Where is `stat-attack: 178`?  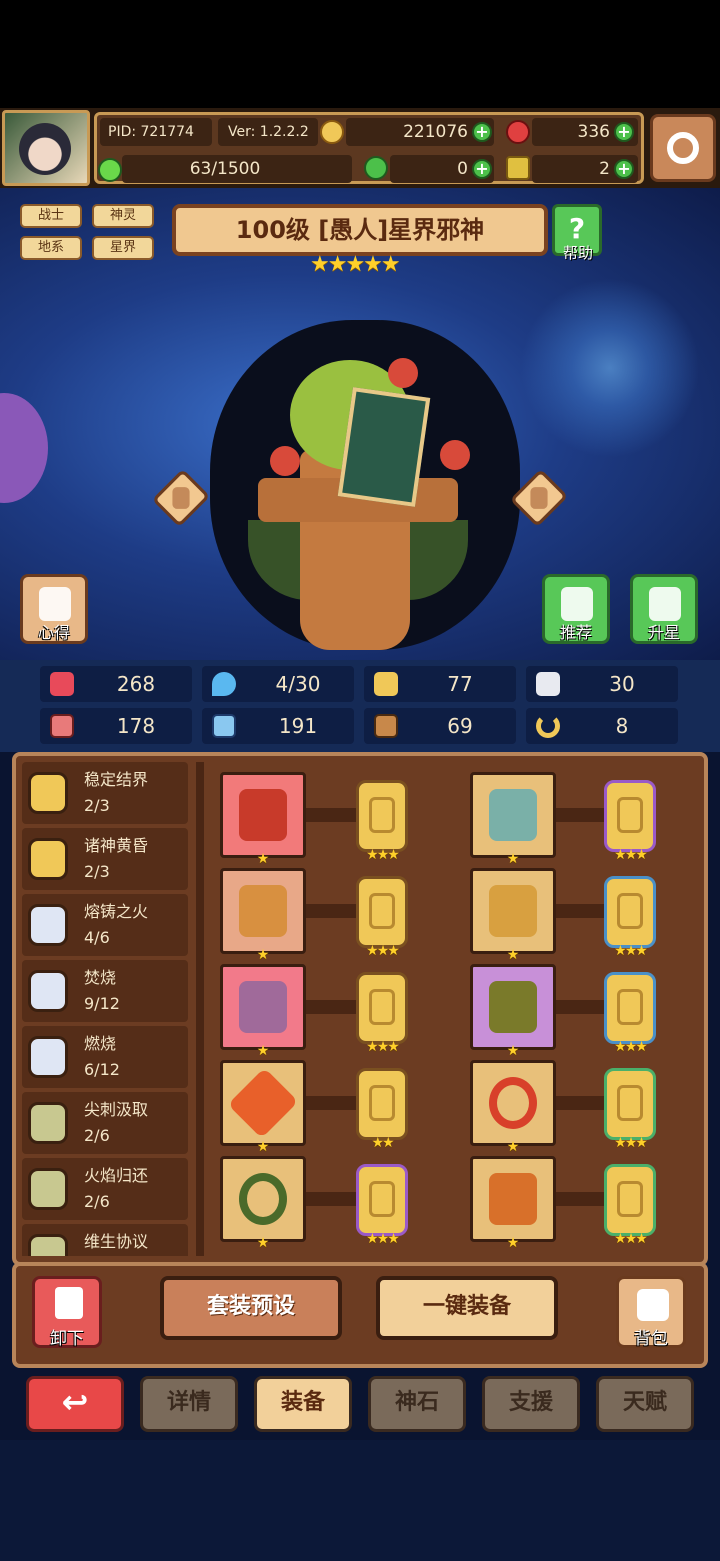 stat-attack: 178 is located at coordinates (116, 726).